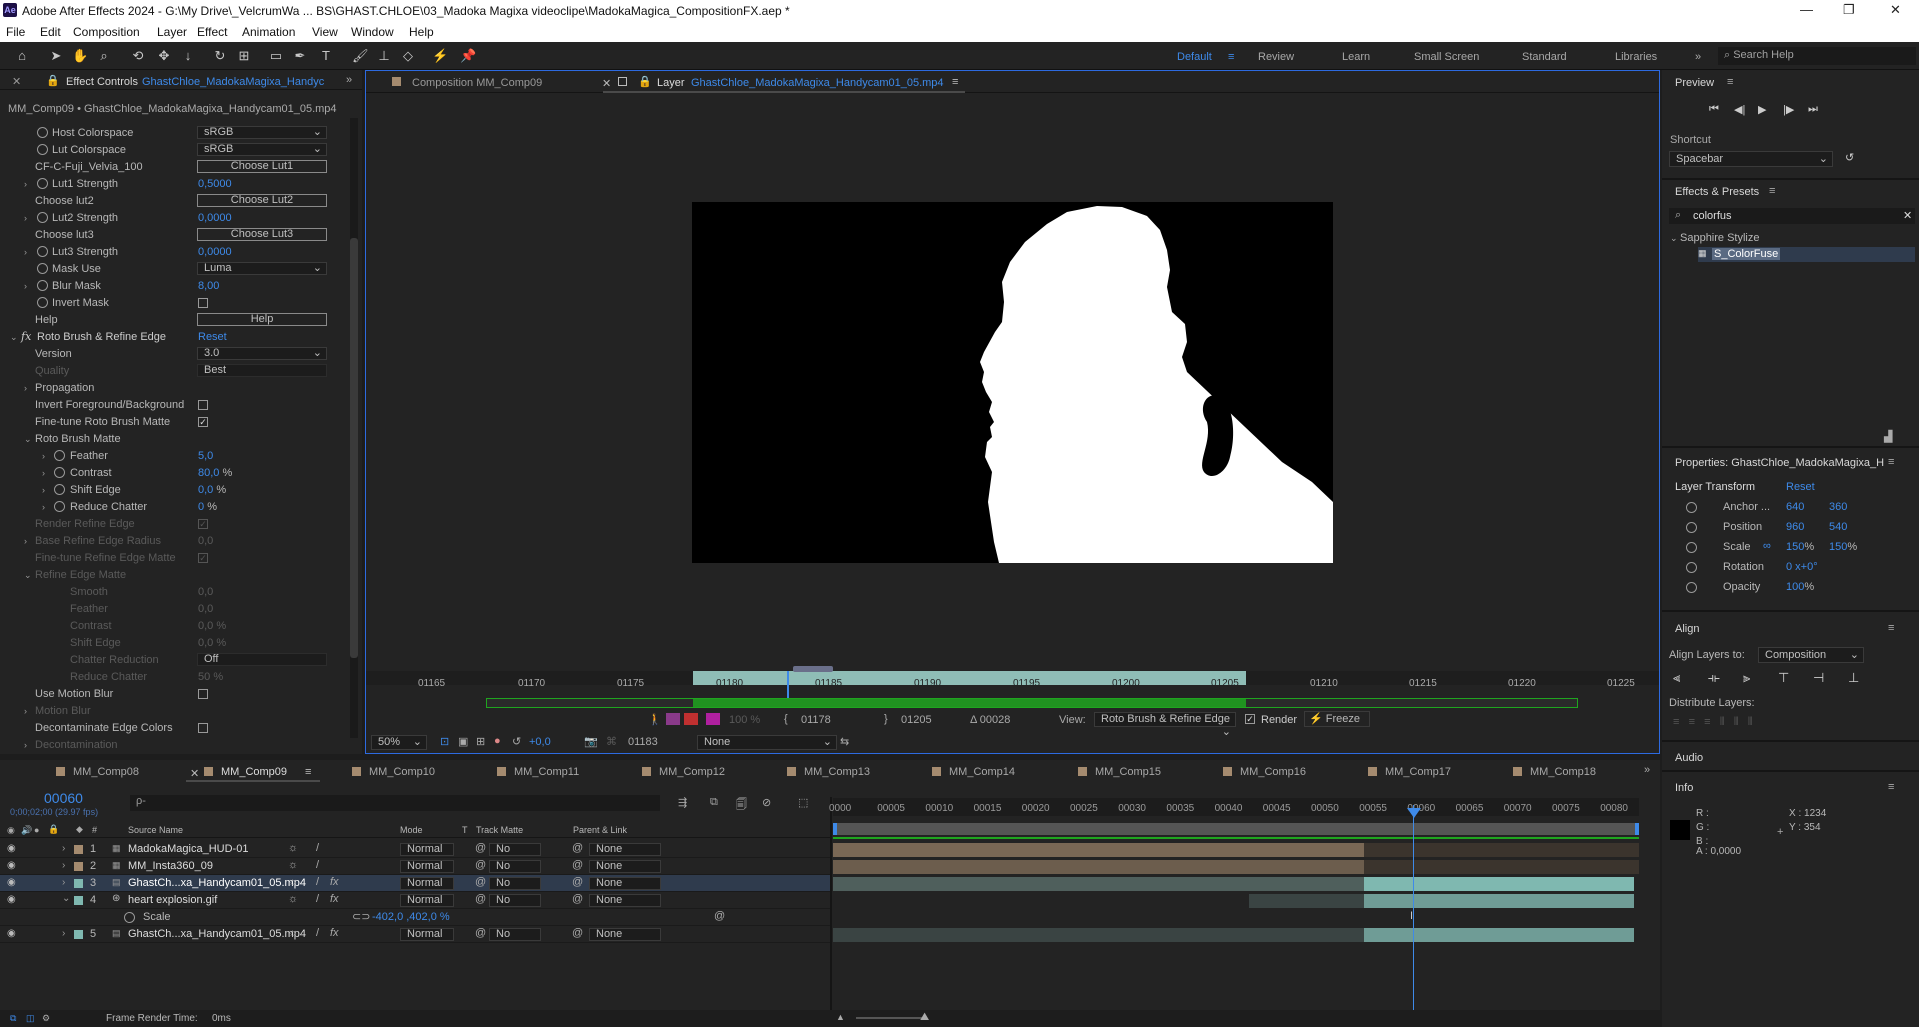  What do you see at coordinates (215, 252) in the screenshot?
I see `lut3-strength-value: 0,0000` at bounding box center [215, 252].